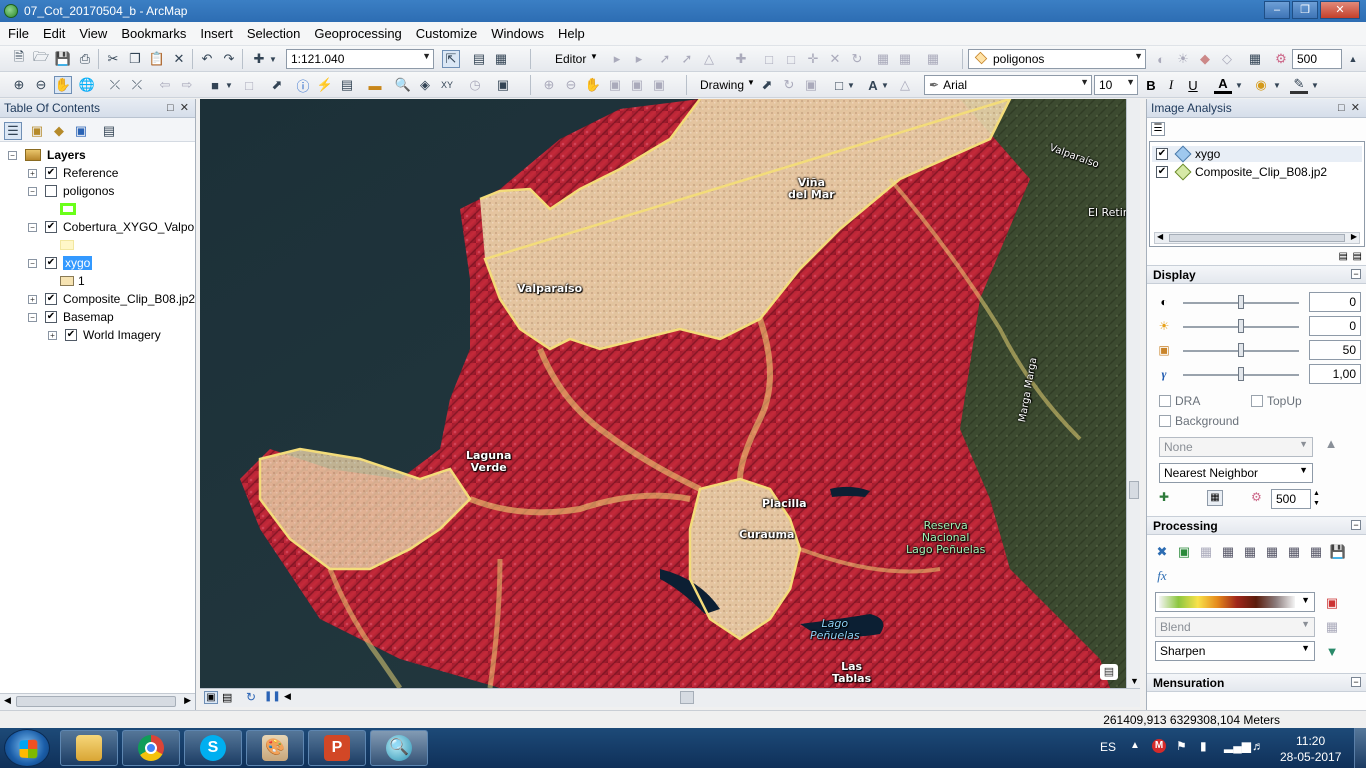 The image size is (1366, 768). What do you see at coordinates (1354, 236) in the screenshot?
I see `scroll-right-icon: ▶` at bounding box center [1354, 236].